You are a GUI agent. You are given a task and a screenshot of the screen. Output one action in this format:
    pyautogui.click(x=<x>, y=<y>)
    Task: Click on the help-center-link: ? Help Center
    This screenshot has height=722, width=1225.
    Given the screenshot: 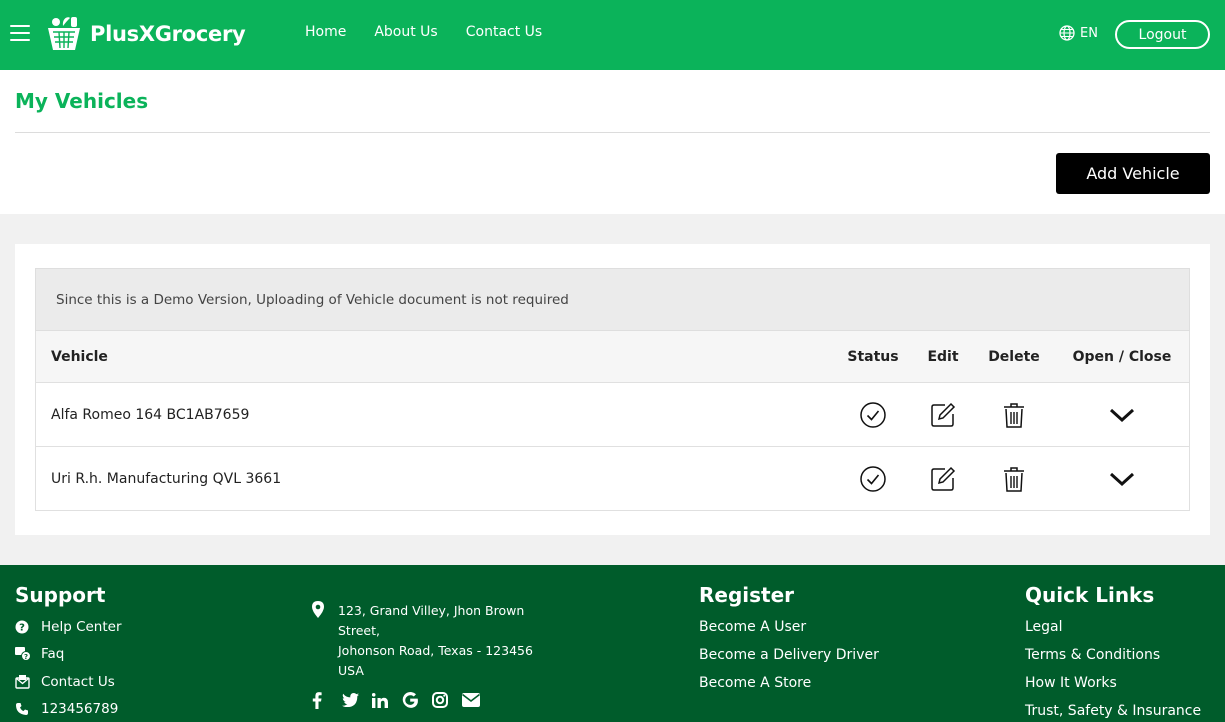 What is the action you would take?
    pyautogui.click(x=68, y=627)
    